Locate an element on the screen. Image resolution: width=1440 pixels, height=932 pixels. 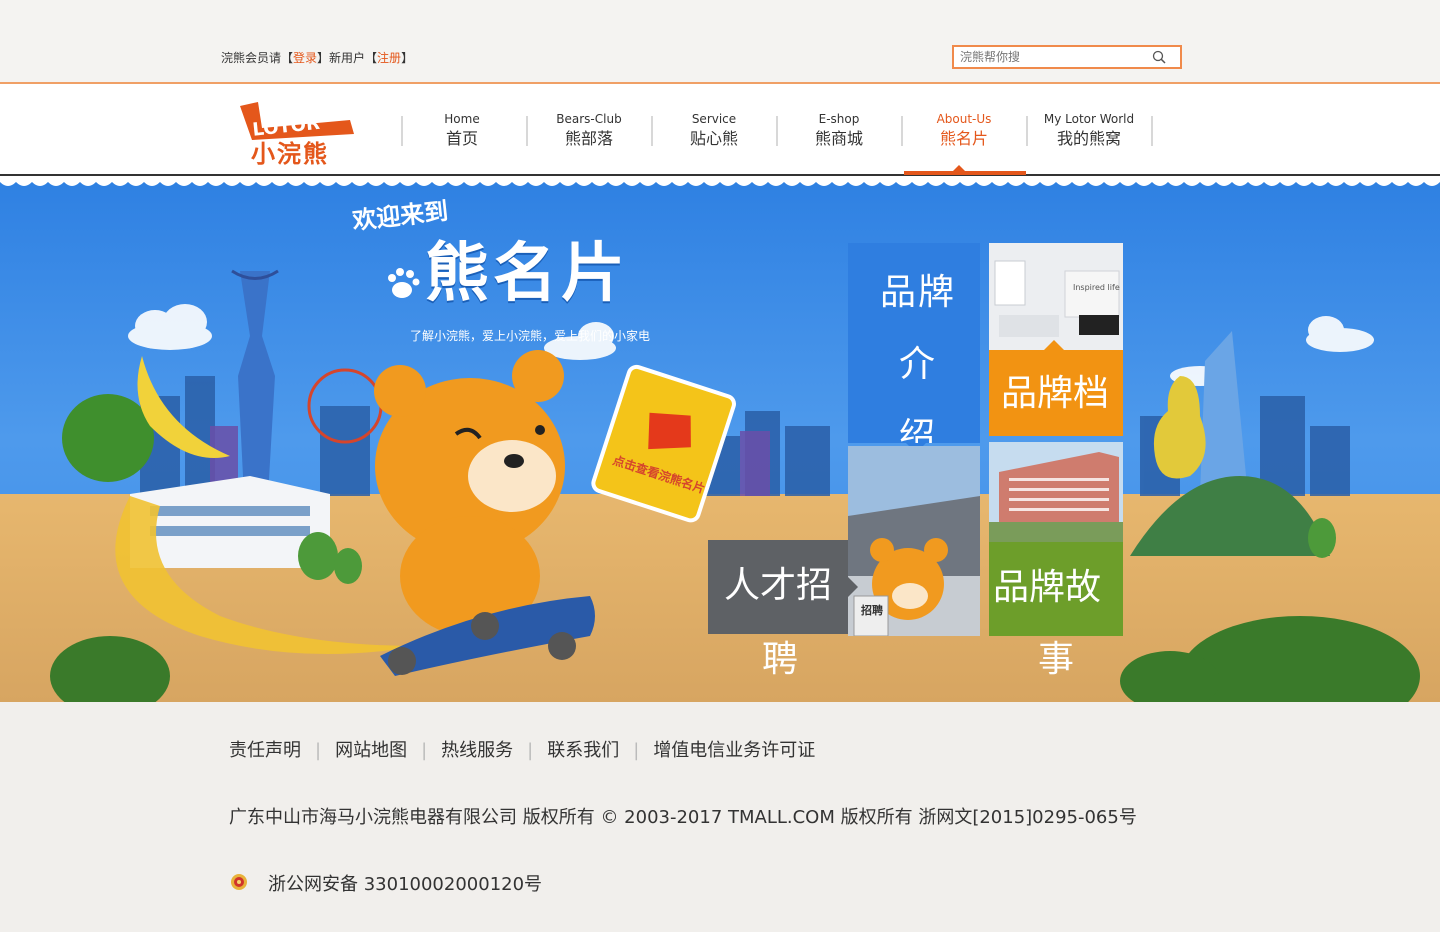
nav-label-en: E-shop is located at coordinates (839, 119).